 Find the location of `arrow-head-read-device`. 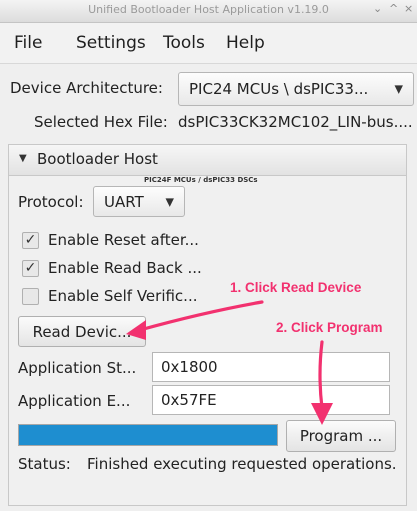

arrow-head-read-device is located at coordinates (136, 330).